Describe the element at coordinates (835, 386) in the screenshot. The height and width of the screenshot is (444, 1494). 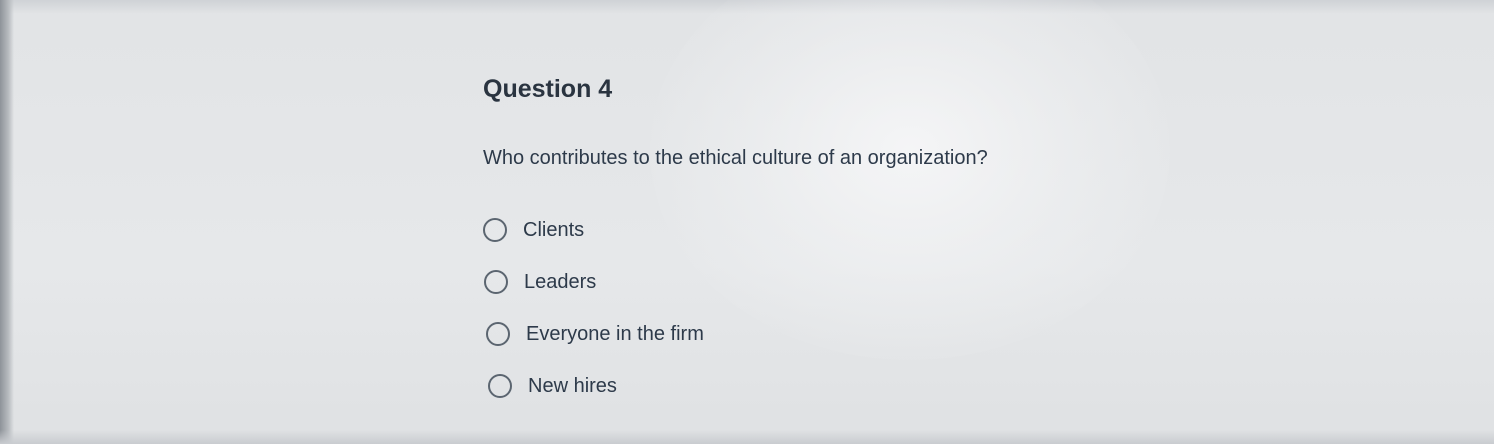
I see `option-new-hires: New hires` at that location.